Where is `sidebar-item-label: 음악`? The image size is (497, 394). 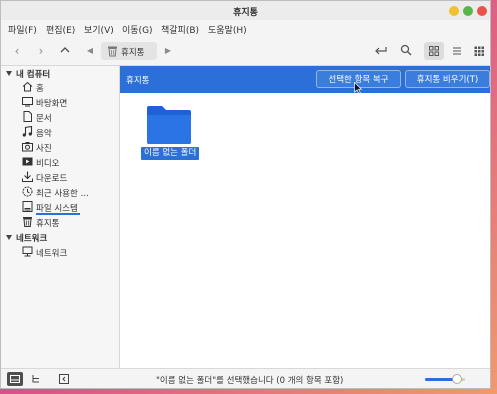 sidebar-item-label: 음악 is located at coordinates (44, 134).